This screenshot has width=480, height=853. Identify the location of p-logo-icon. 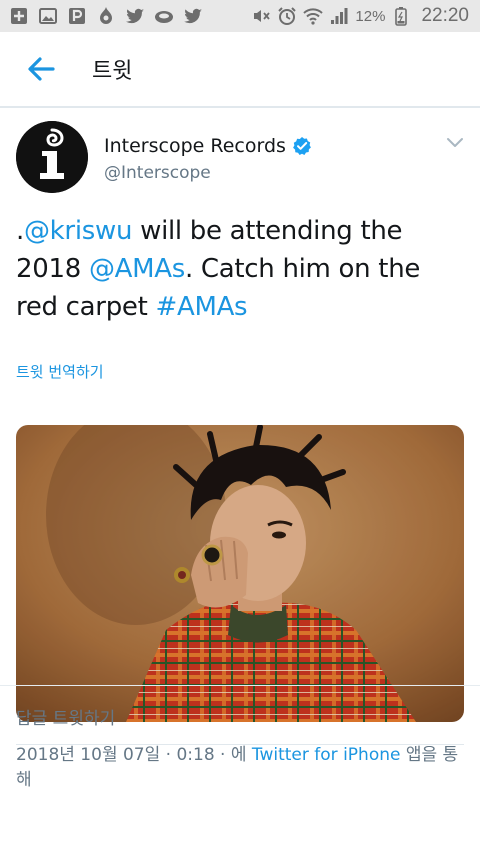
(77, 16).